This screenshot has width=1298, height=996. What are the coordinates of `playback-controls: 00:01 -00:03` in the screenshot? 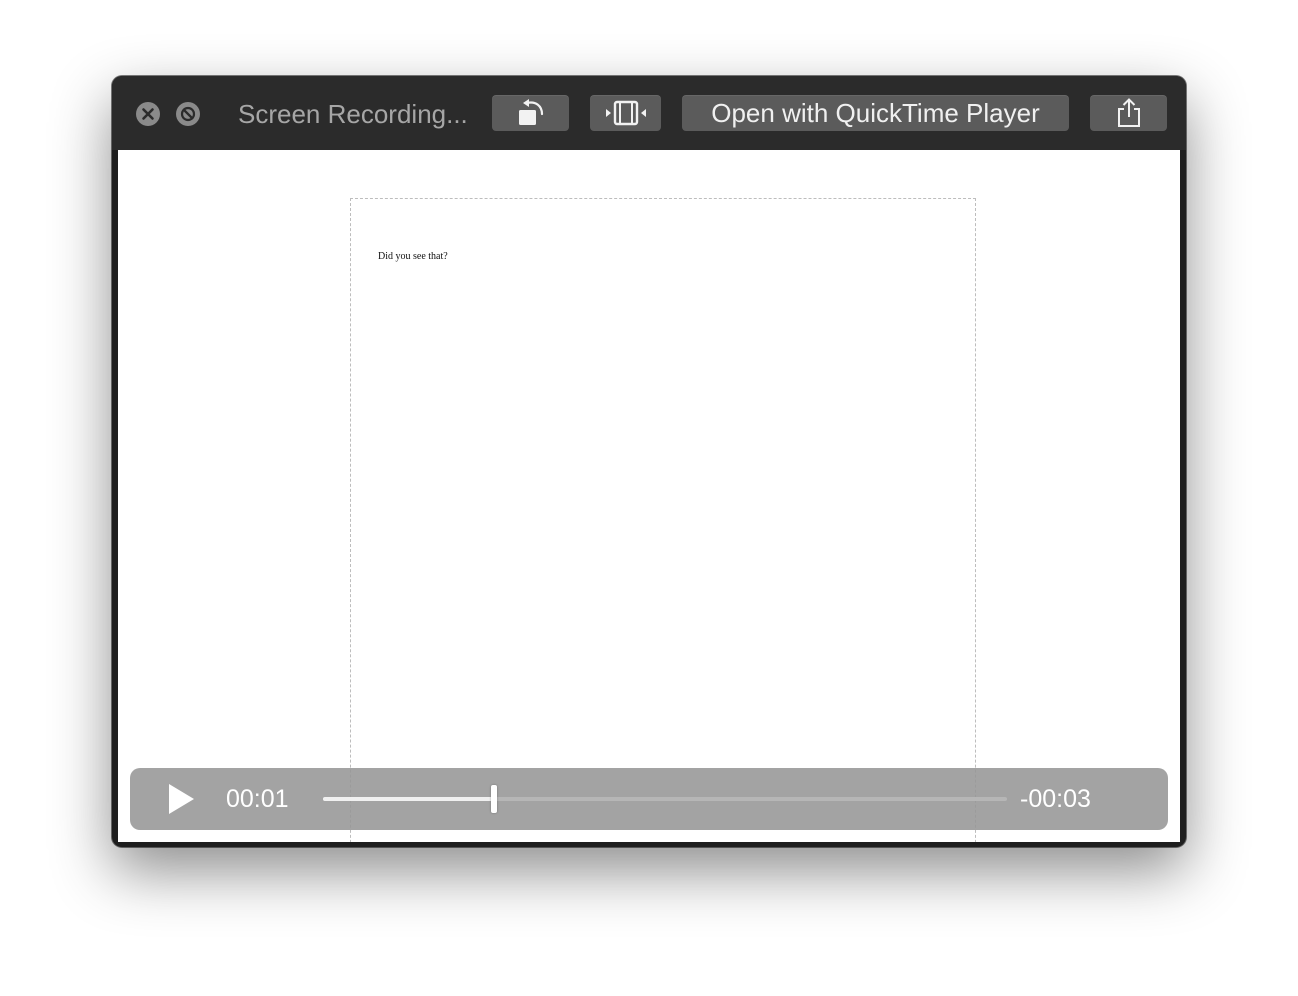 It's located at (649, 799).